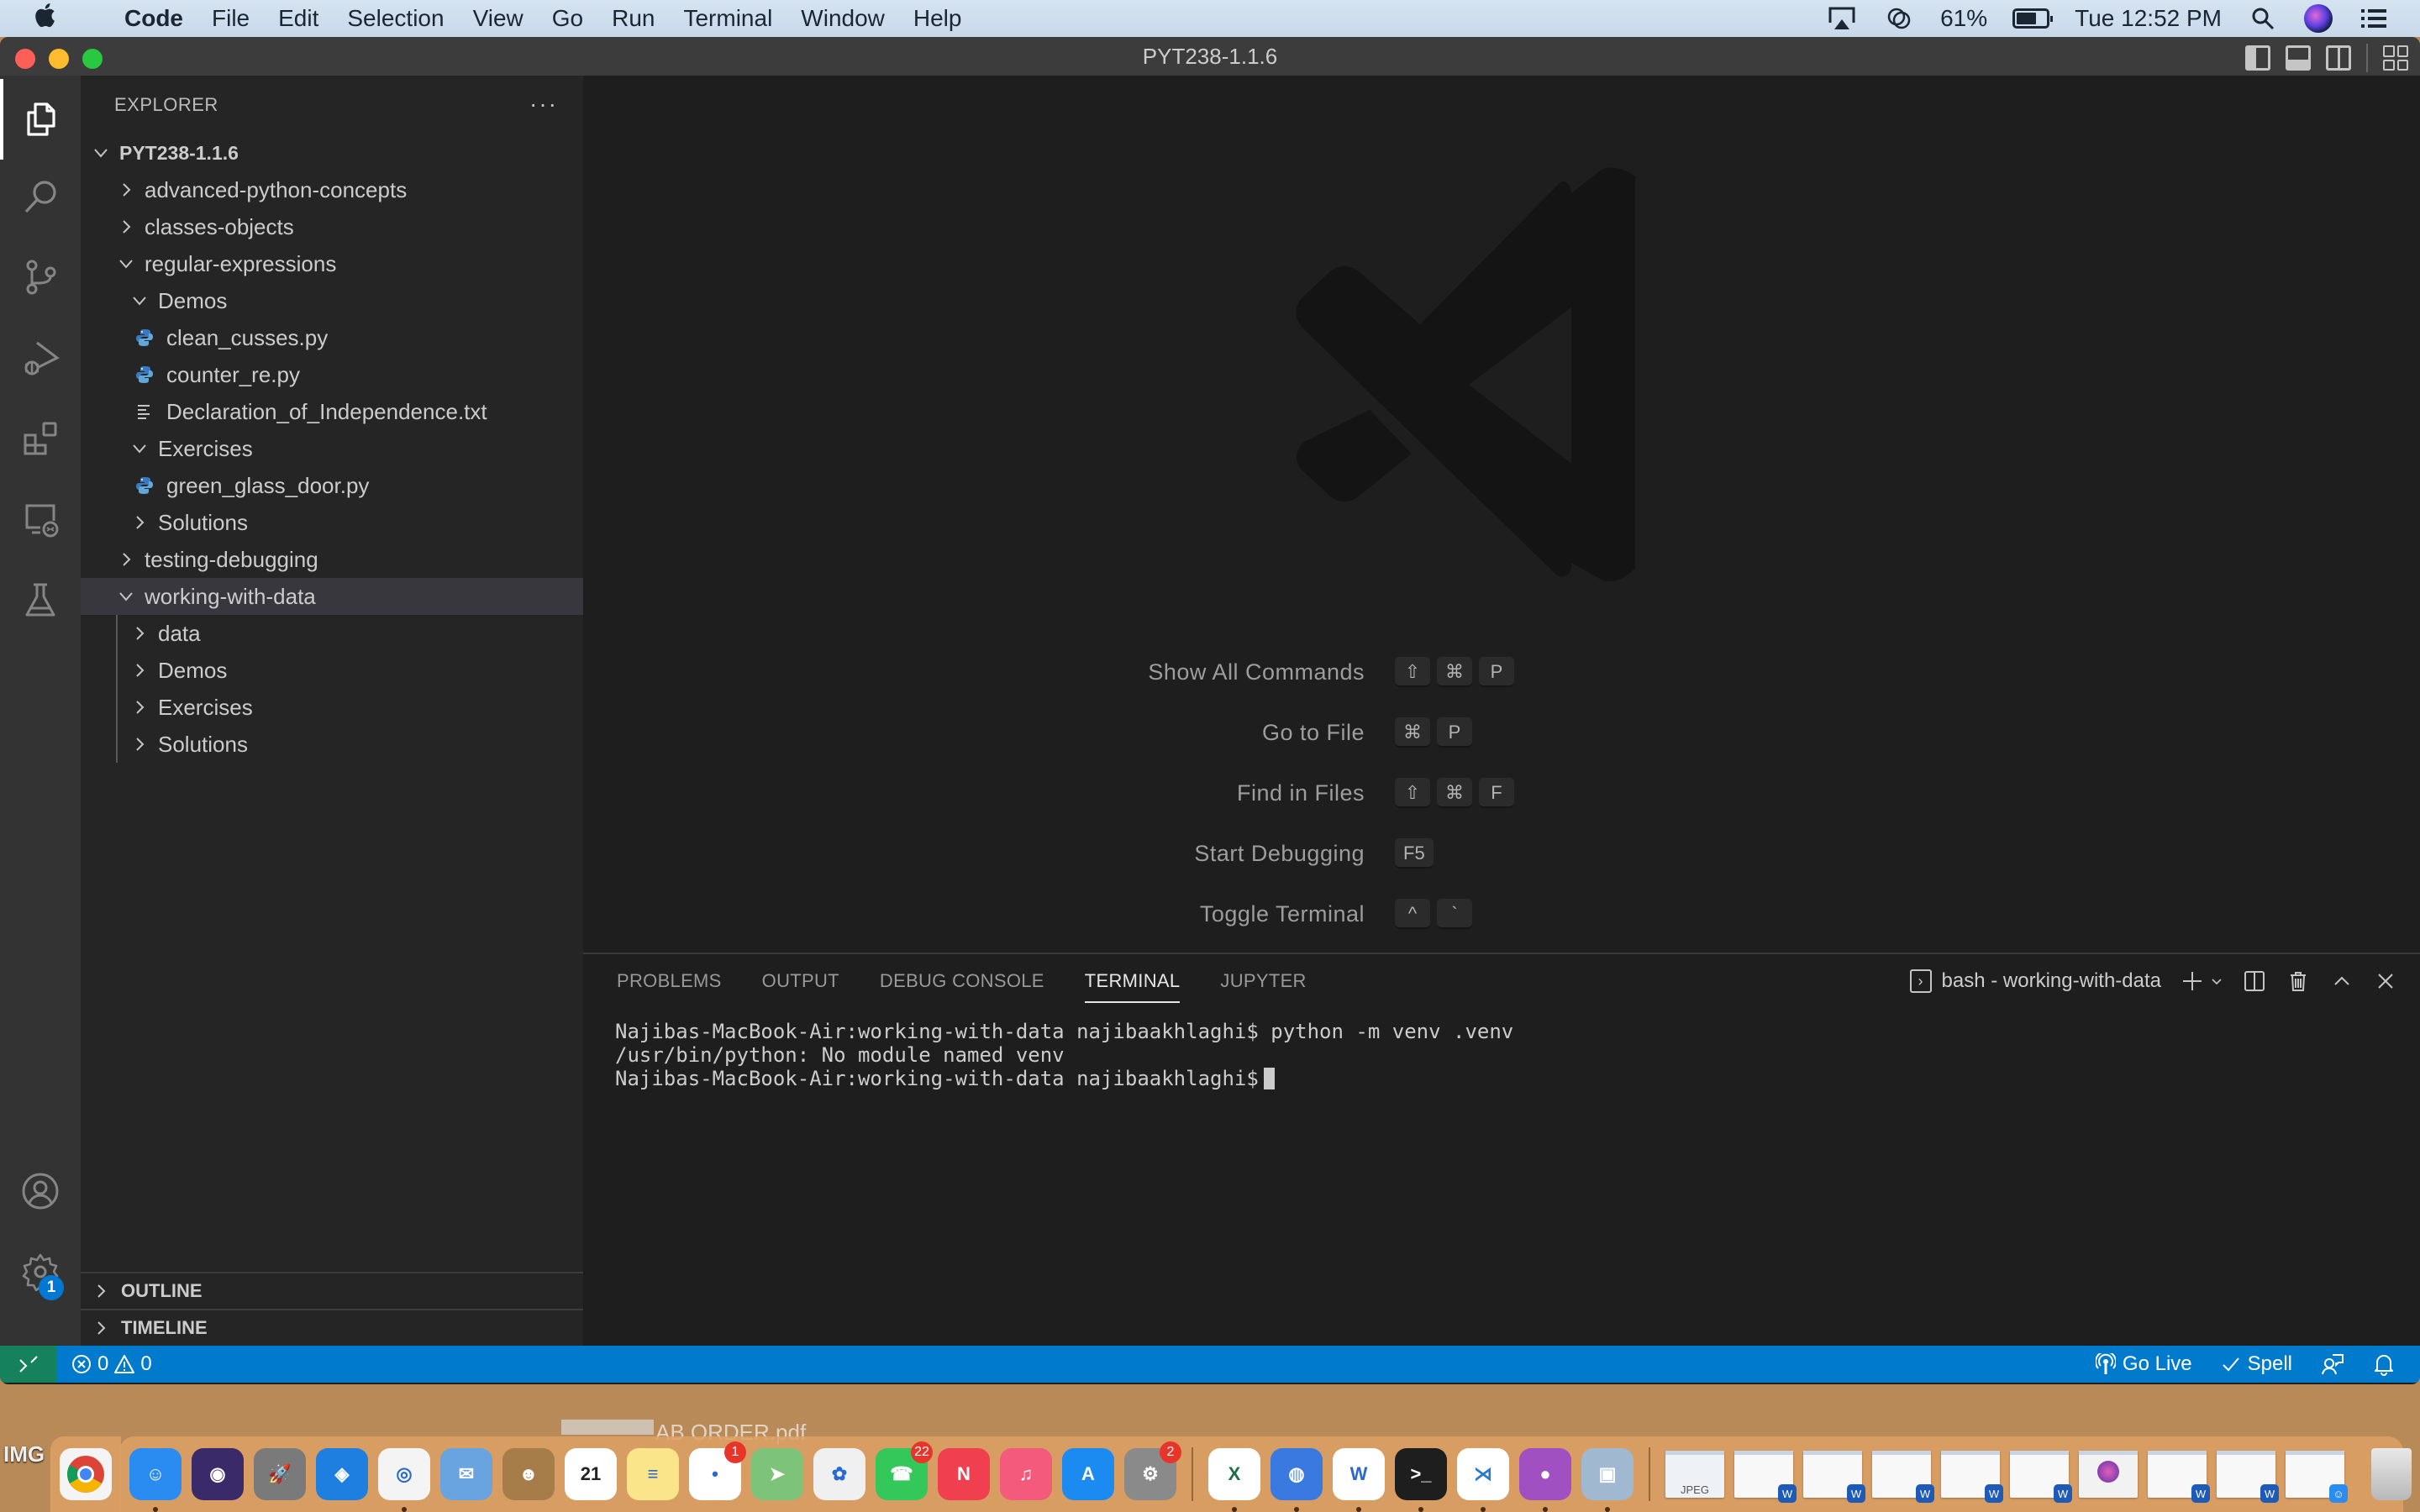 Image resolution: width=2420 pixels, height=1512 pixels. What do you see at coordinates (25, 59) in the screenshot?
I see `close-window-button` at bounding box center [25, 59].